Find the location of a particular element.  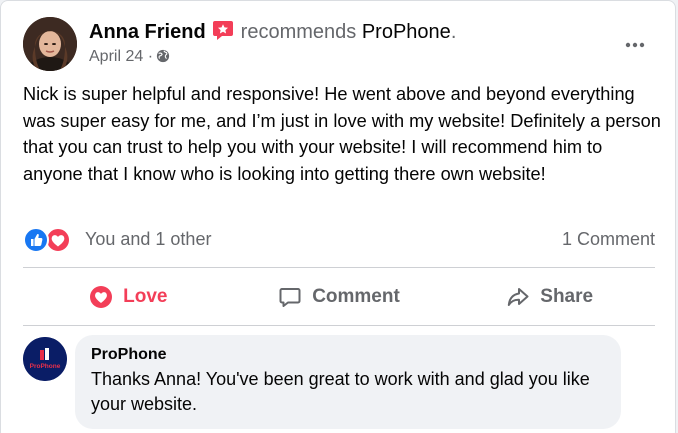

love-label: Love is located at coordinates (145, 296).